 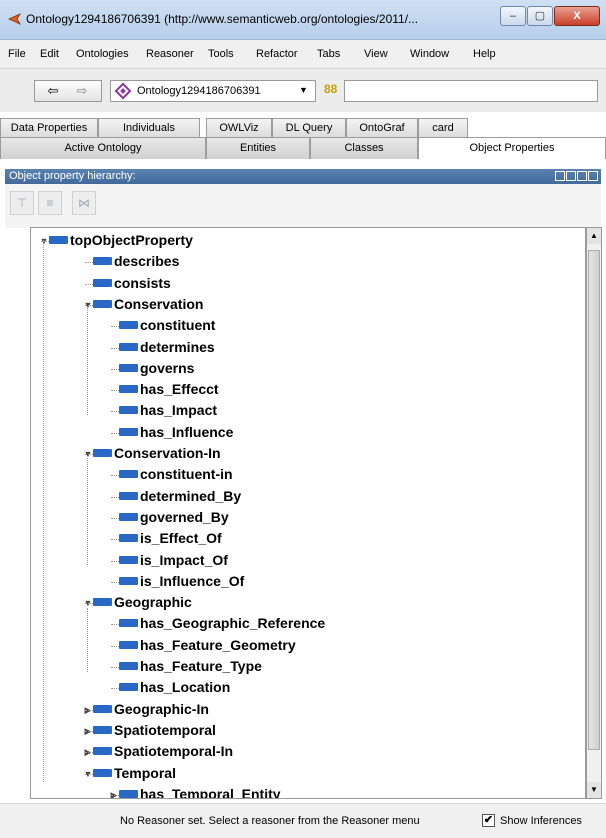 What do you see at coordinates (147, 261) in the screenshot?
I see `tree-node-label: describes` at bounding box center [147, 261].